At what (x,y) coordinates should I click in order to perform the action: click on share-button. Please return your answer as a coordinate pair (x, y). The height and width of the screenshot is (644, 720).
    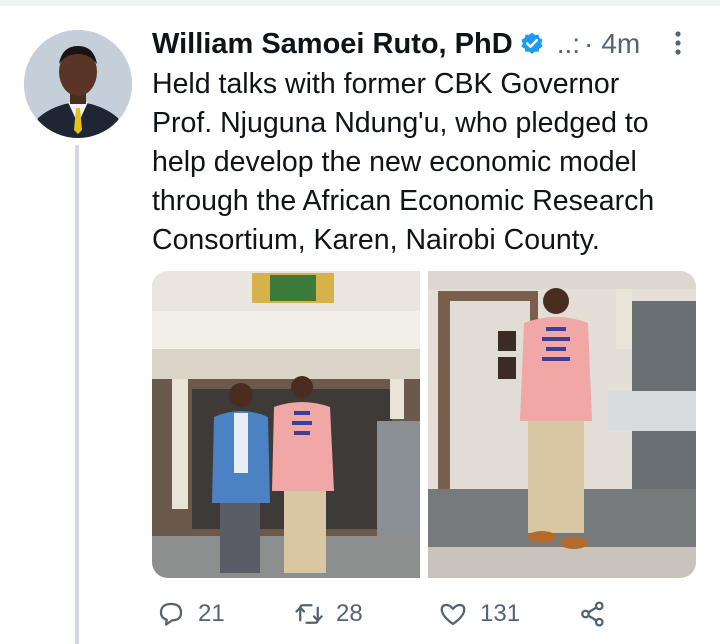
    Looking at the image, I should click on (593, 614).